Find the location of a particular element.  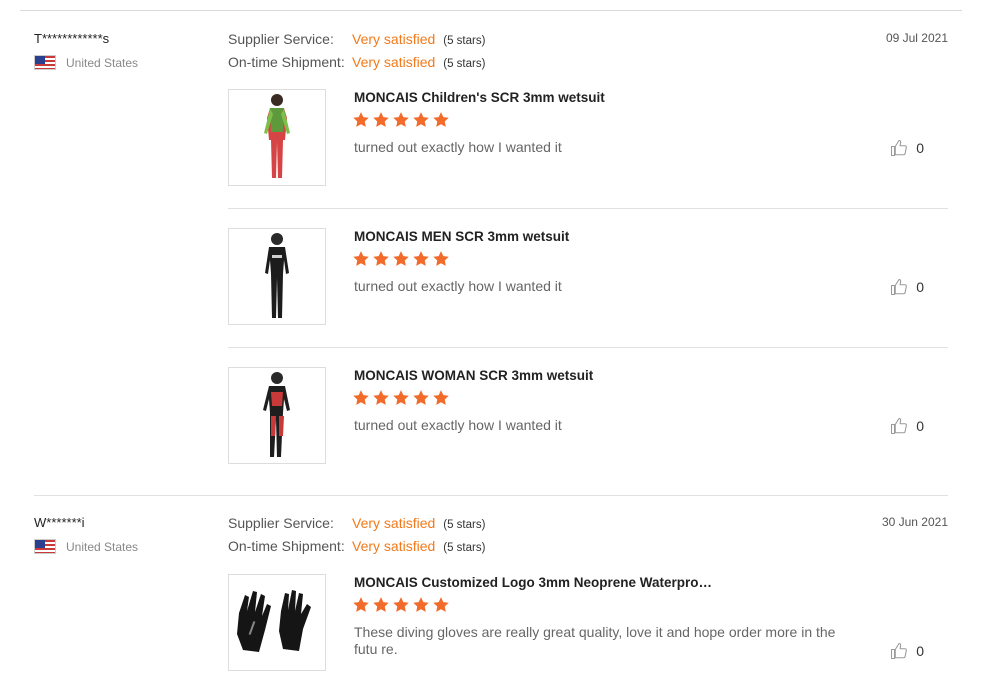

review-date: 30 Jun 2021 is located at coordinates (914, 522).